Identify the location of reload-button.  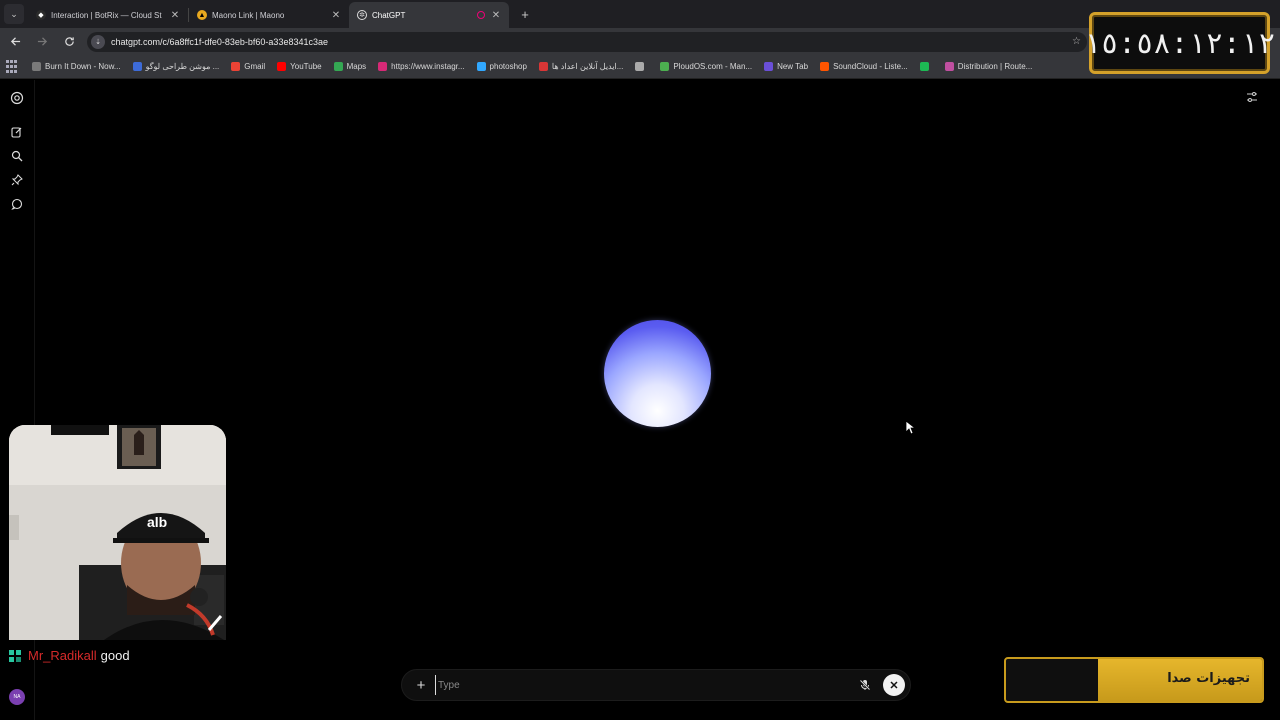
(69, 42).